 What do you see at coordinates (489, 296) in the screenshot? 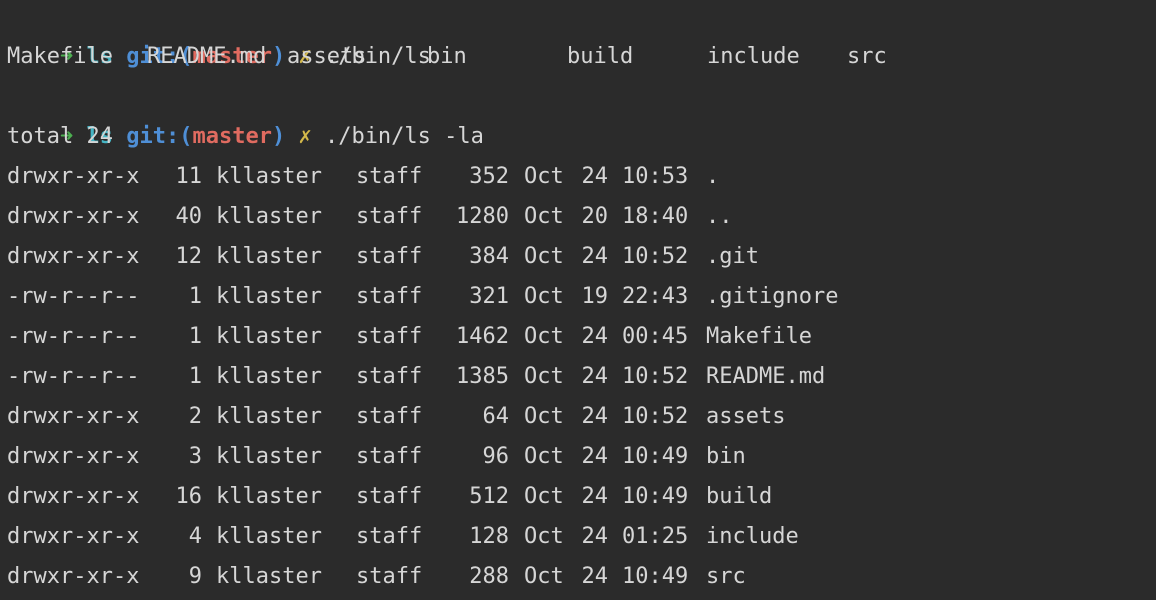
I see `listing-size: 321` at bounding box center [489, 296].